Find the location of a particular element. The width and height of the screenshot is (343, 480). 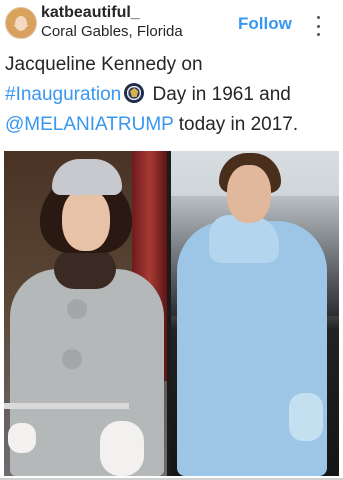

avatar-face is located at coordinates (21, 23).